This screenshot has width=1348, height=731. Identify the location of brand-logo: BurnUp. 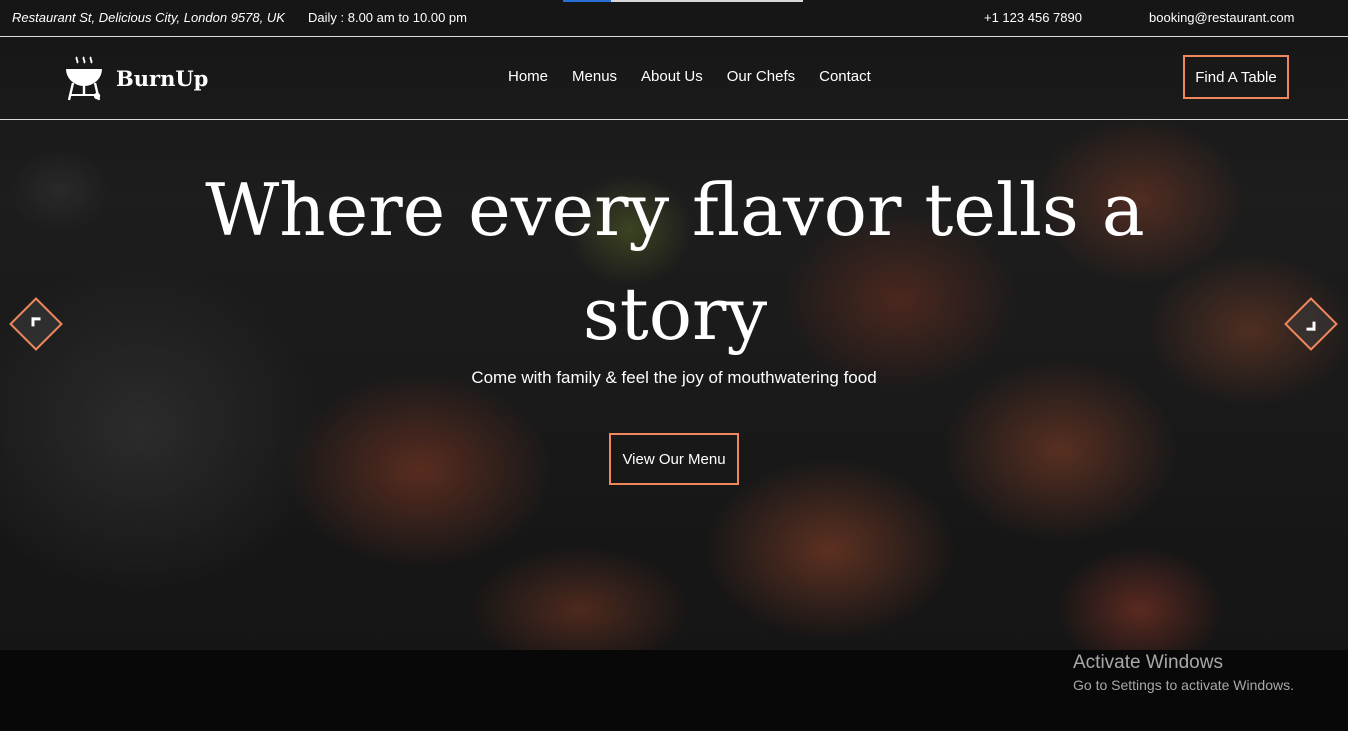
(136, 78).